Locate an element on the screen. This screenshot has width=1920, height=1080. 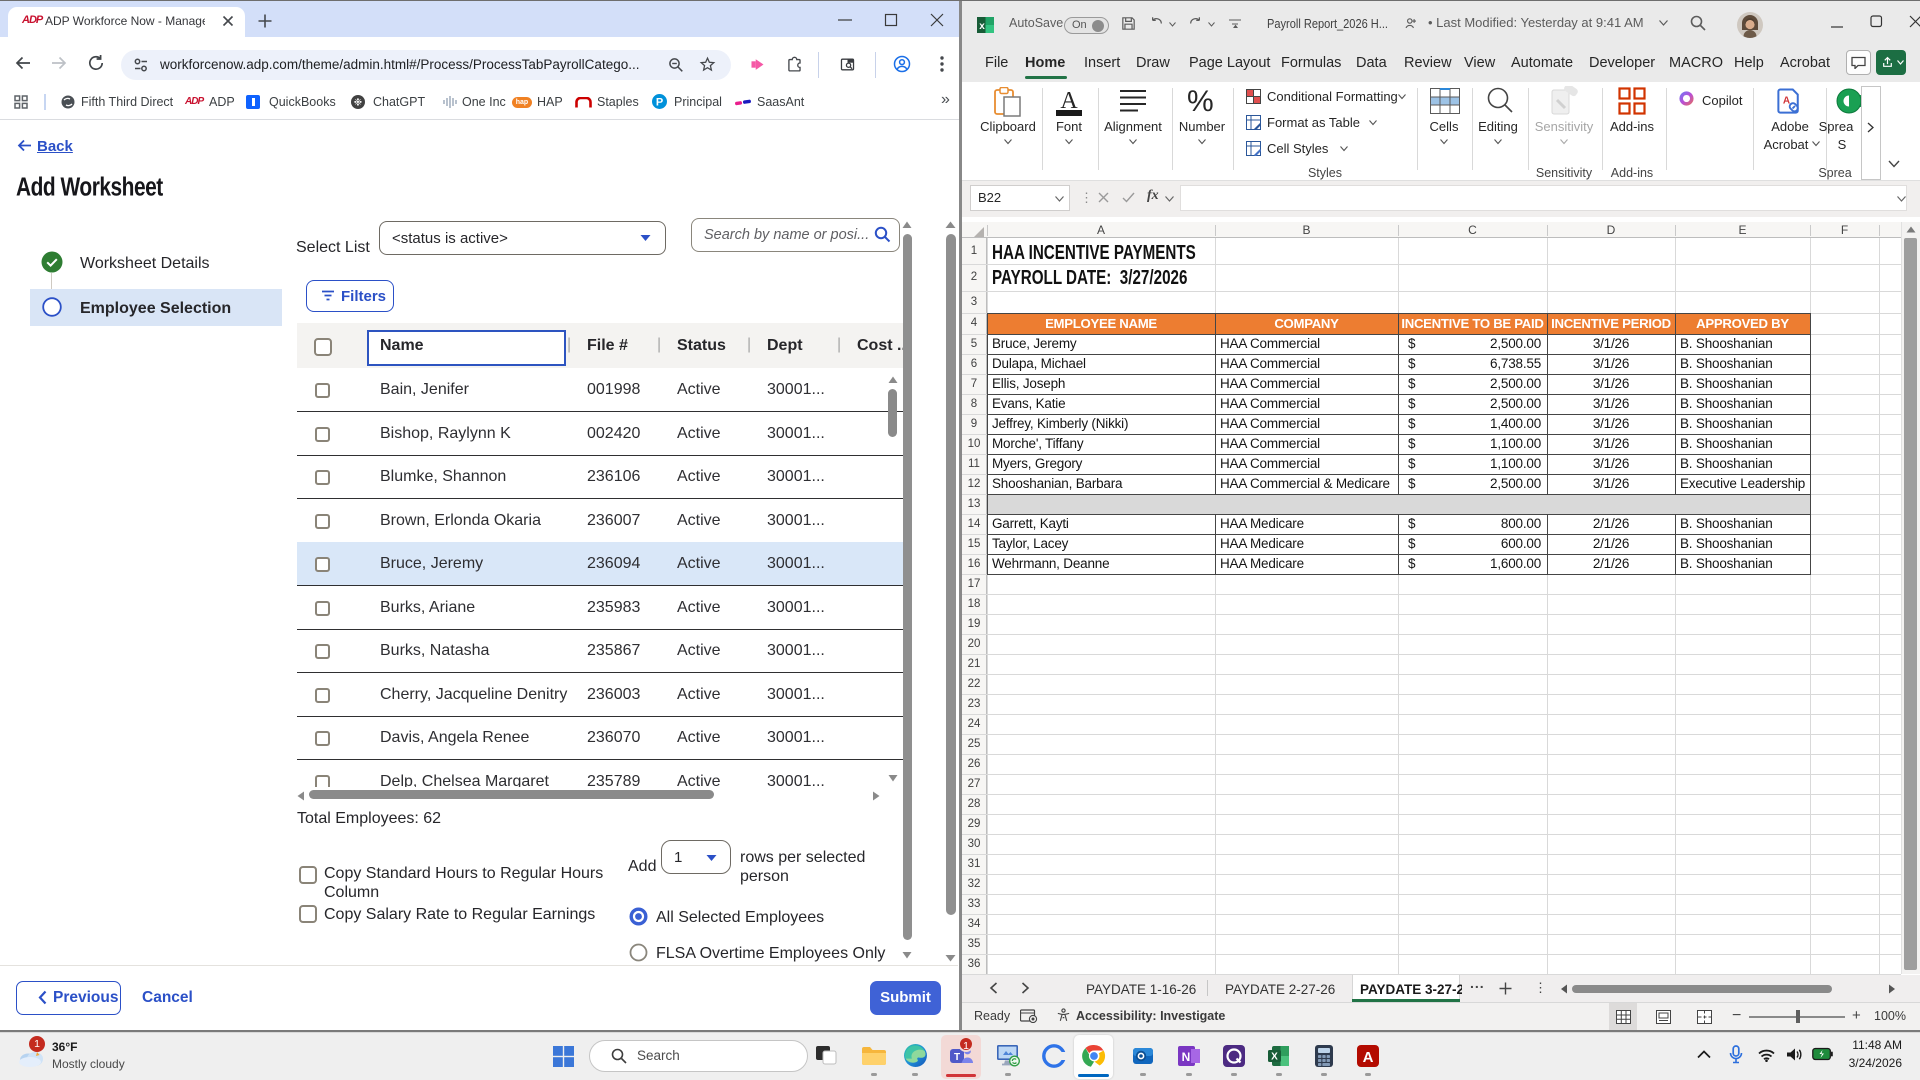
svg-text: x is located at coordinates (982, 26).